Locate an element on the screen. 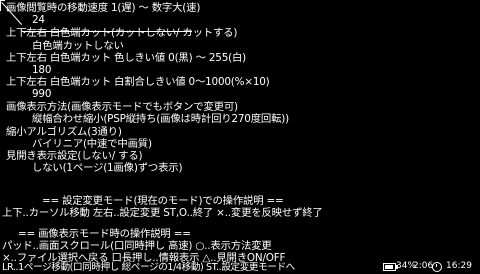  settings-mode-help-title: == 設定変更モード(現在のモード)での操作説明 == is located at coordinates (163, 201).